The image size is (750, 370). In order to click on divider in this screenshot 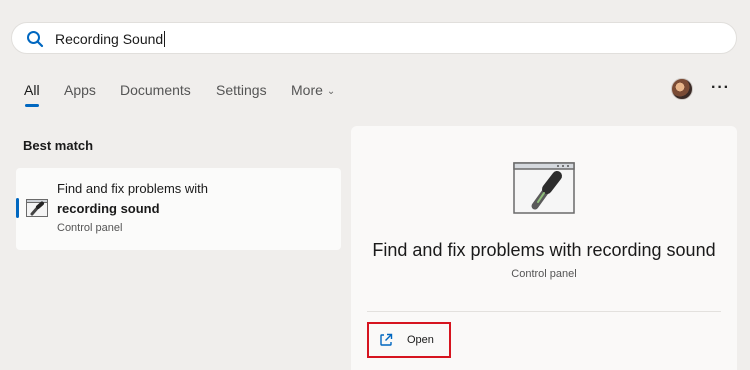, I will do `click(544, 311)`.